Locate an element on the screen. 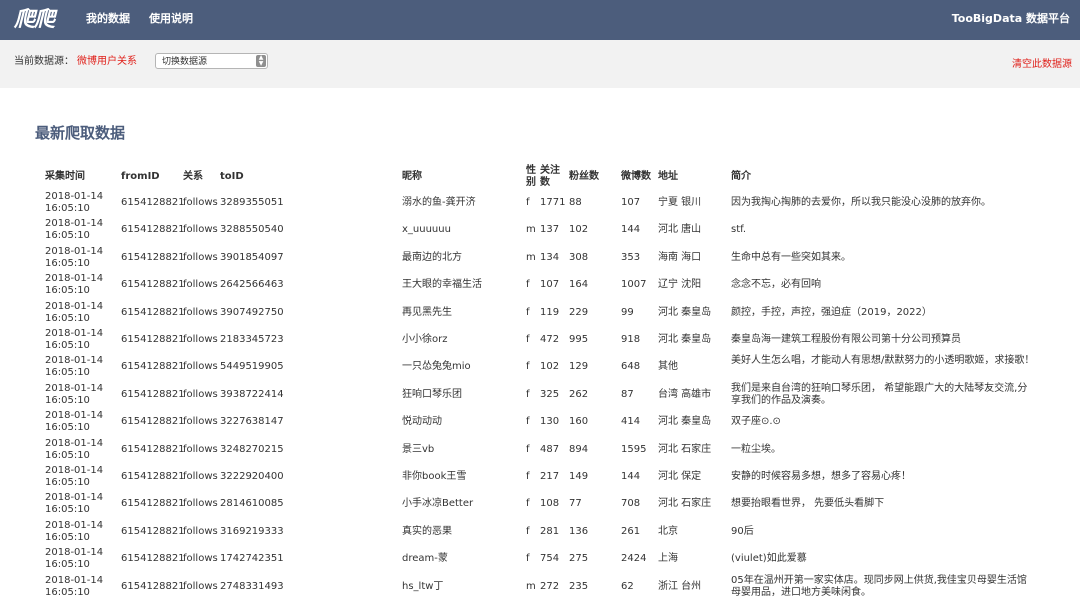  cell-address: 海南 海口 is located at coordinates (680, 257).